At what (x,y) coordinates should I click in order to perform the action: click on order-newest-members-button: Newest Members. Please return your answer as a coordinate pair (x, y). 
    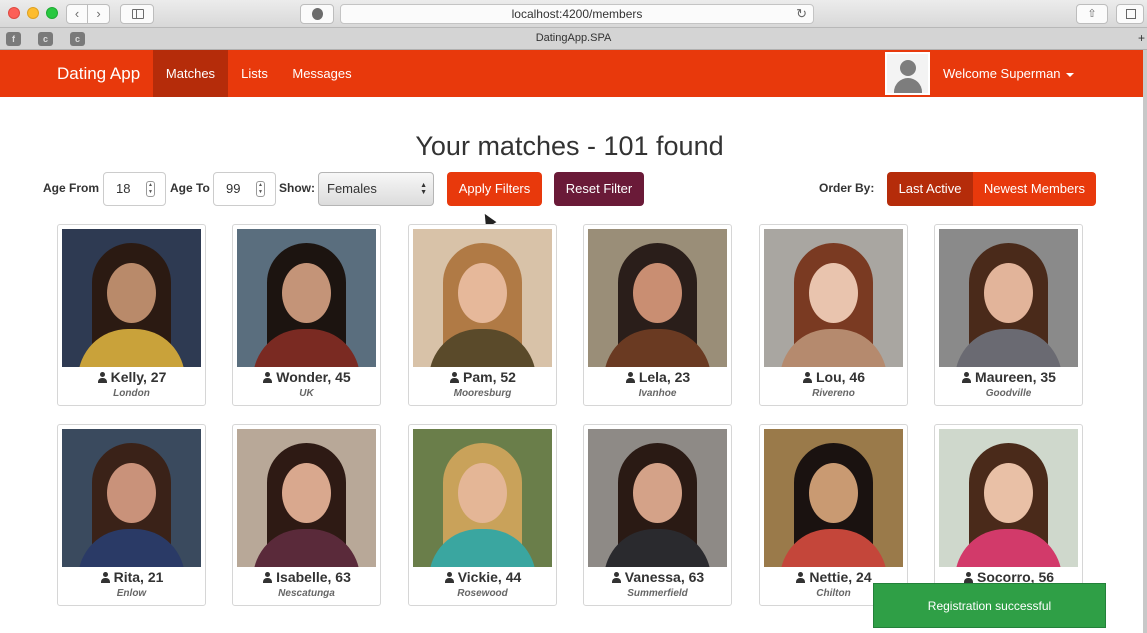
    Looking at the image, I should click on (1034, 189).